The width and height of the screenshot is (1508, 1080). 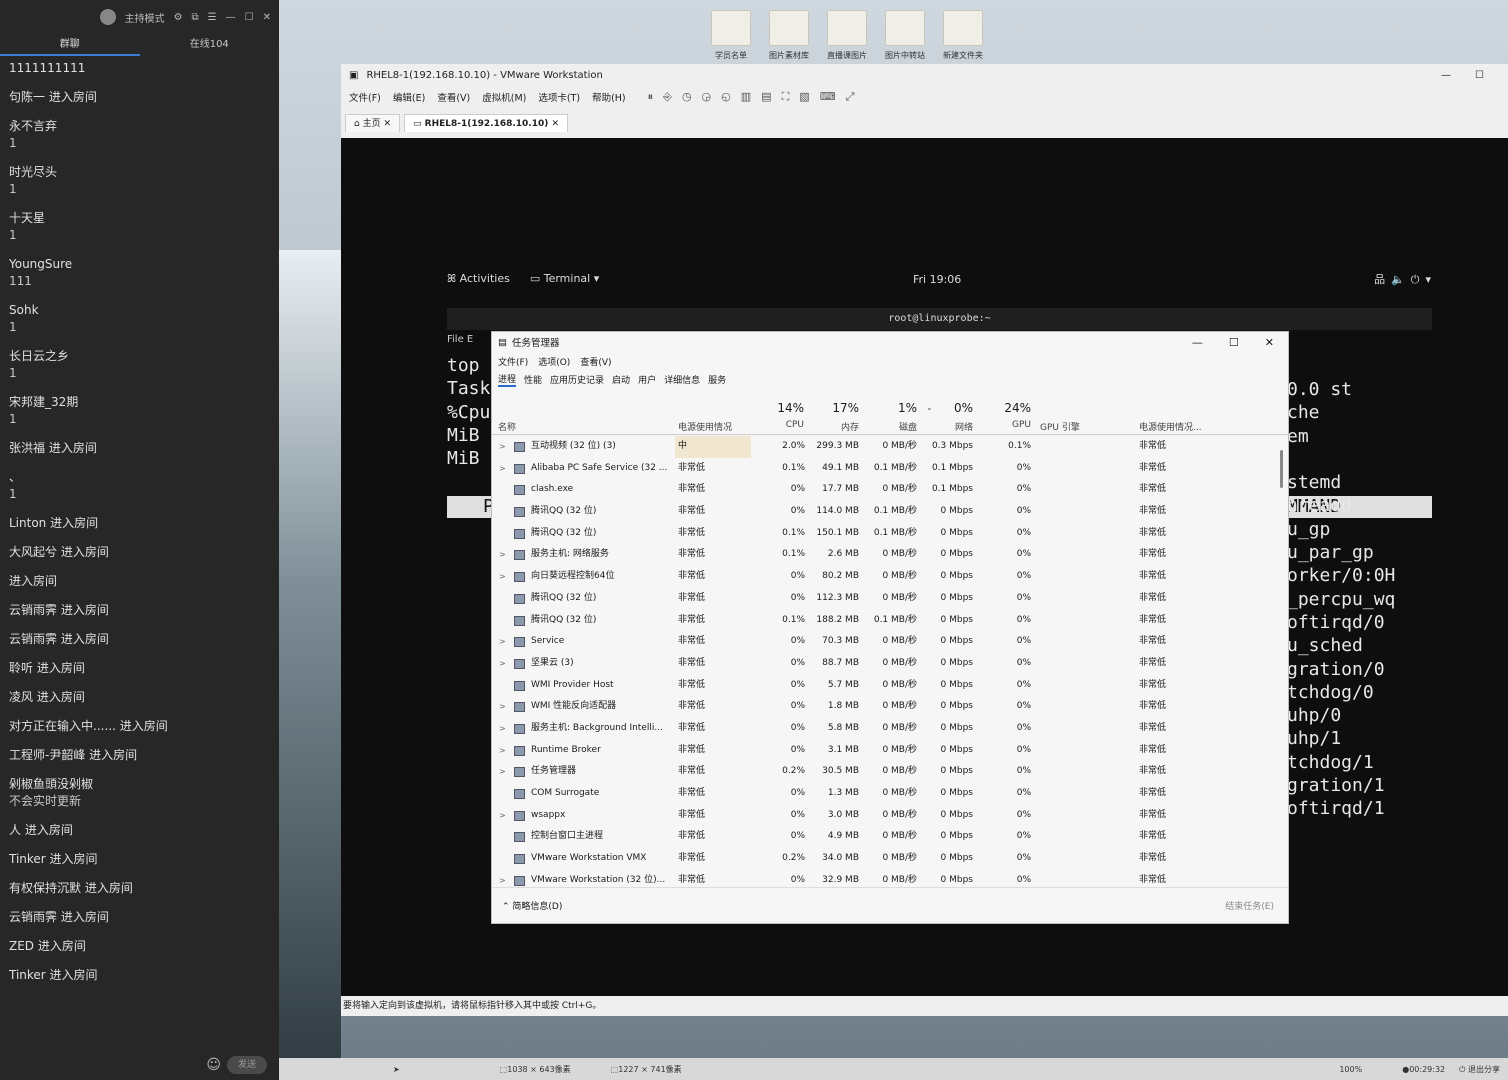 What do you see at coordinates (178, 17) in the screenshot?
I see `settings-icon: ⚙` at bounding box center [178, 17].